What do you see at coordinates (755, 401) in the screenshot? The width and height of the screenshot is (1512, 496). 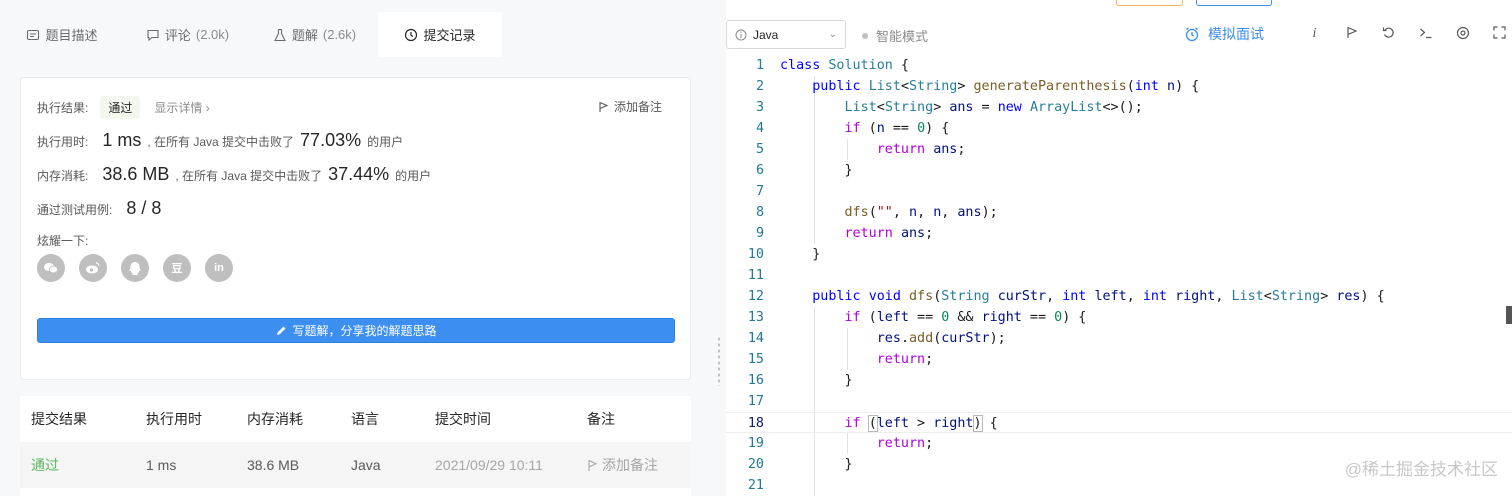 I see `line-number: 17` at bounding box center [755, 401].